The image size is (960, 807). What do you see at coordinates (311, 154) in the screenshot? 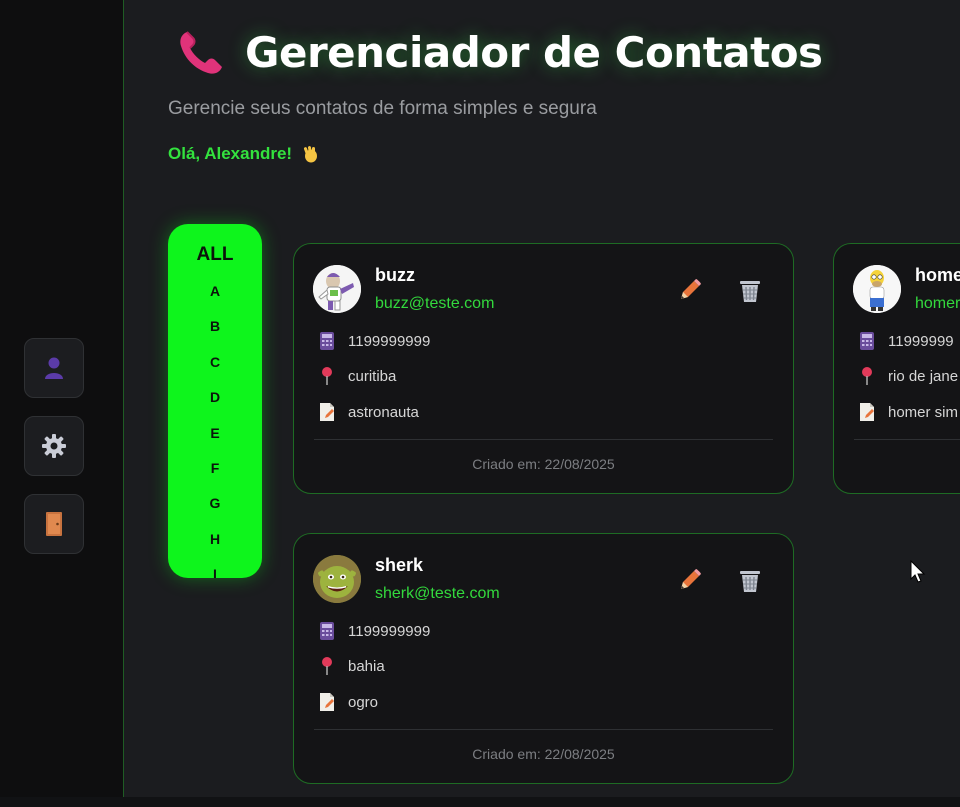
I see `waving-hand-icon` at bounding box center [311, 154].